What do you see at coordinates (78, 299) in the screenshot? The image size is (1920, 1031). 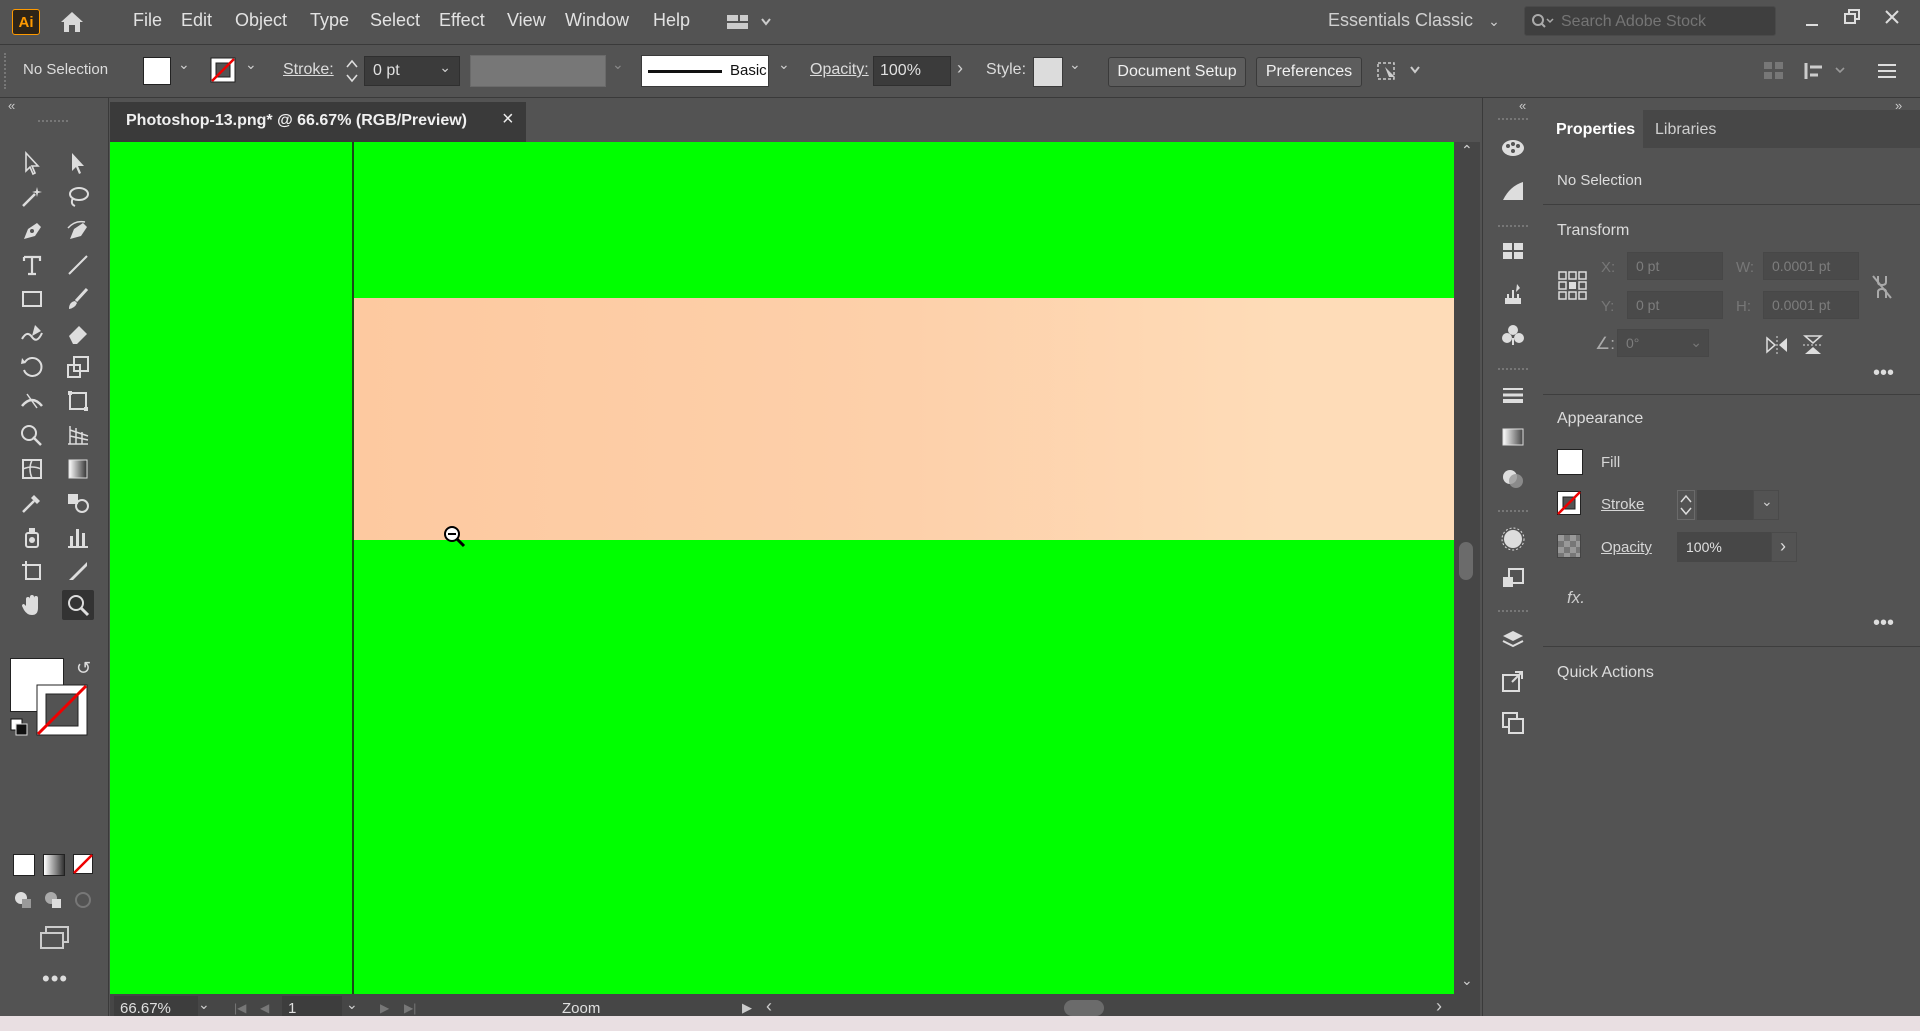 I see `paintbrush-tool-icon` at bounding box center [78, 299].